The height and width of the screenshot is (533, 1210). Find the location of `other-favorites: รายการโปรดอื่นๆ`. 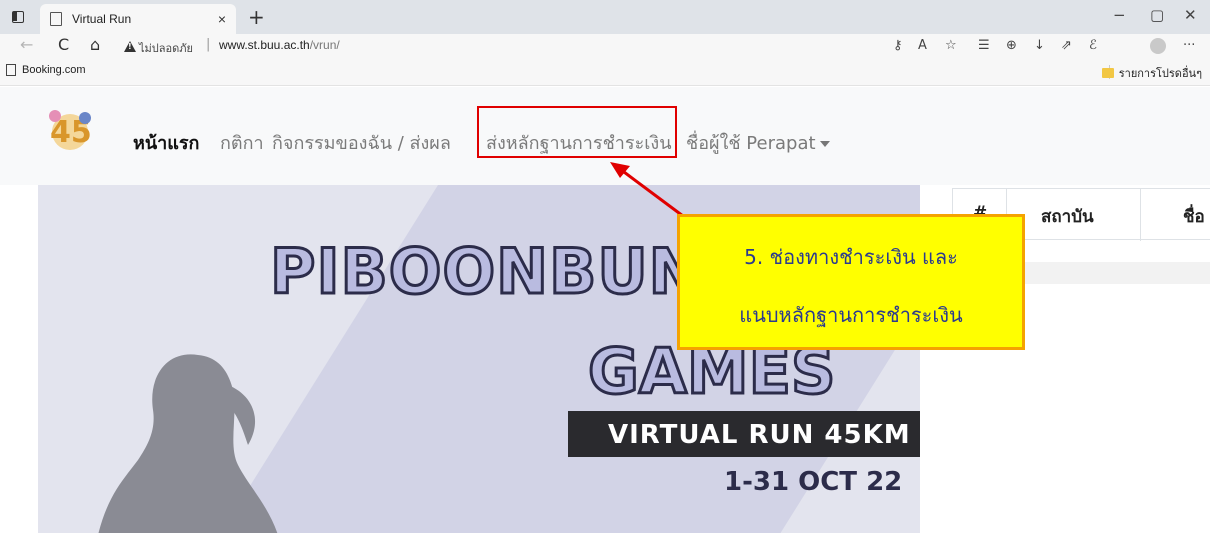

other-favorites: รายการโปรดอื่นๆ is located at coordinates (1151, 73).